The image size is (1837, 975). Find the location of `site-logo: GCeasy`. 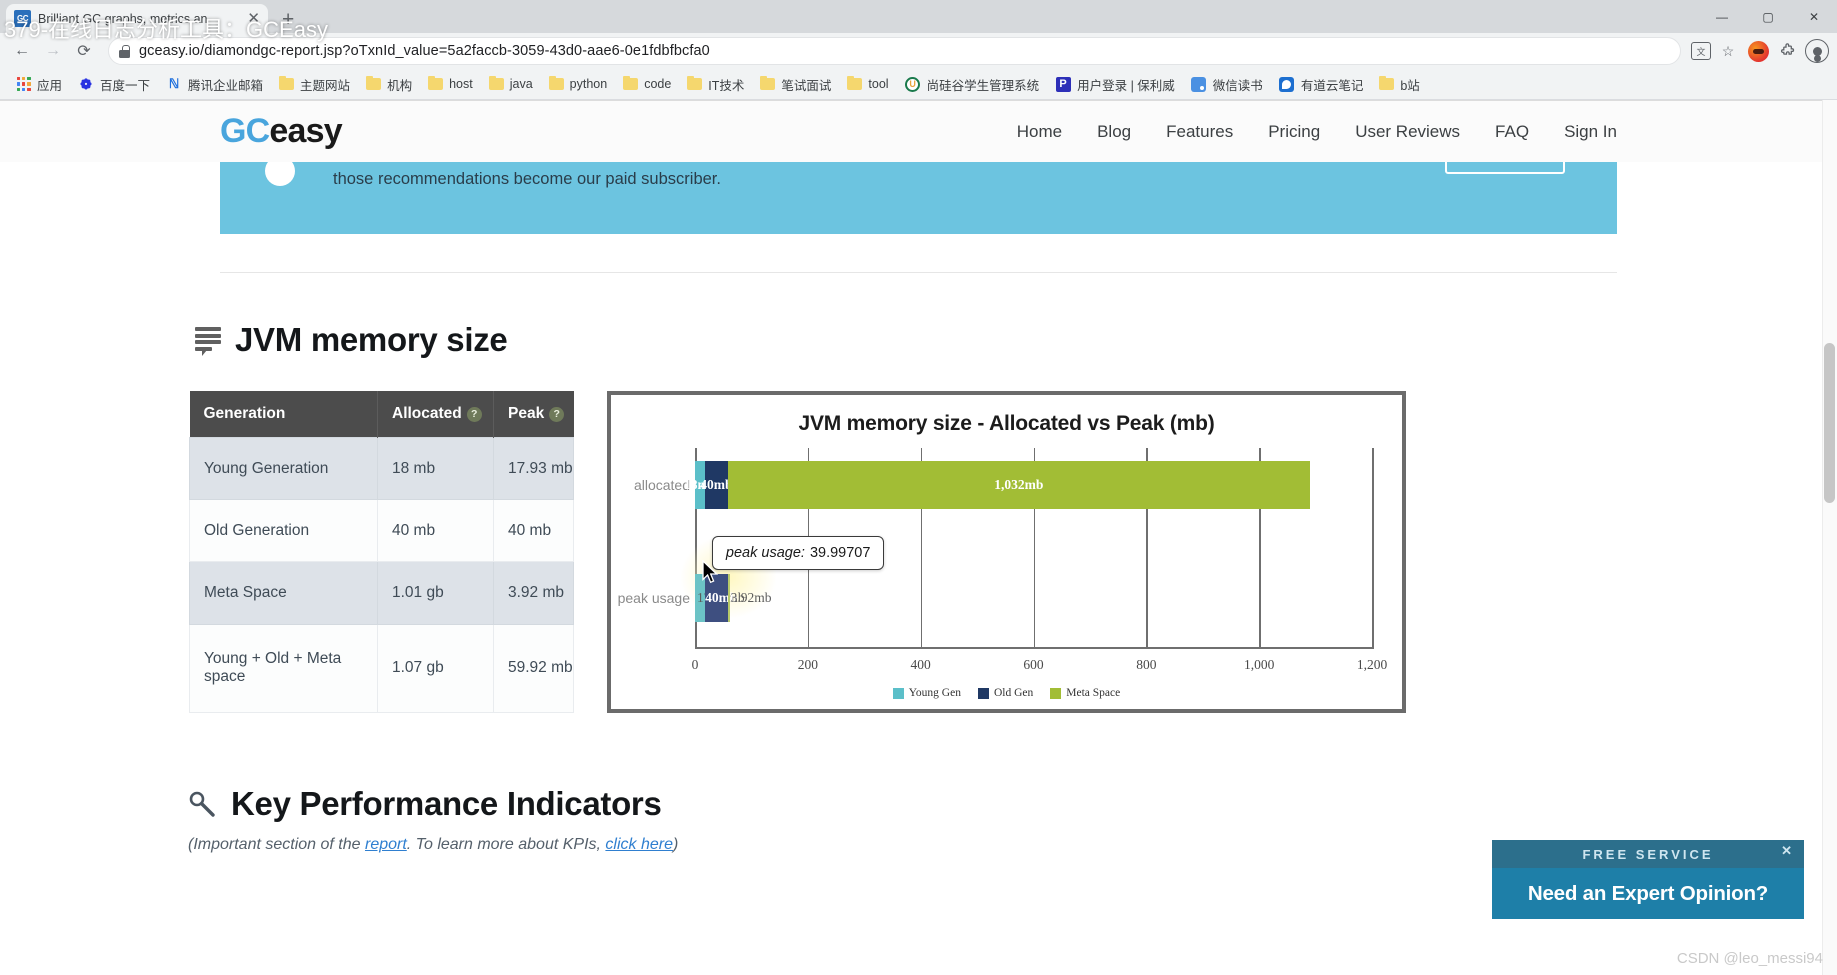

site-logo: GCeasy is located at coordinates (281, 131).